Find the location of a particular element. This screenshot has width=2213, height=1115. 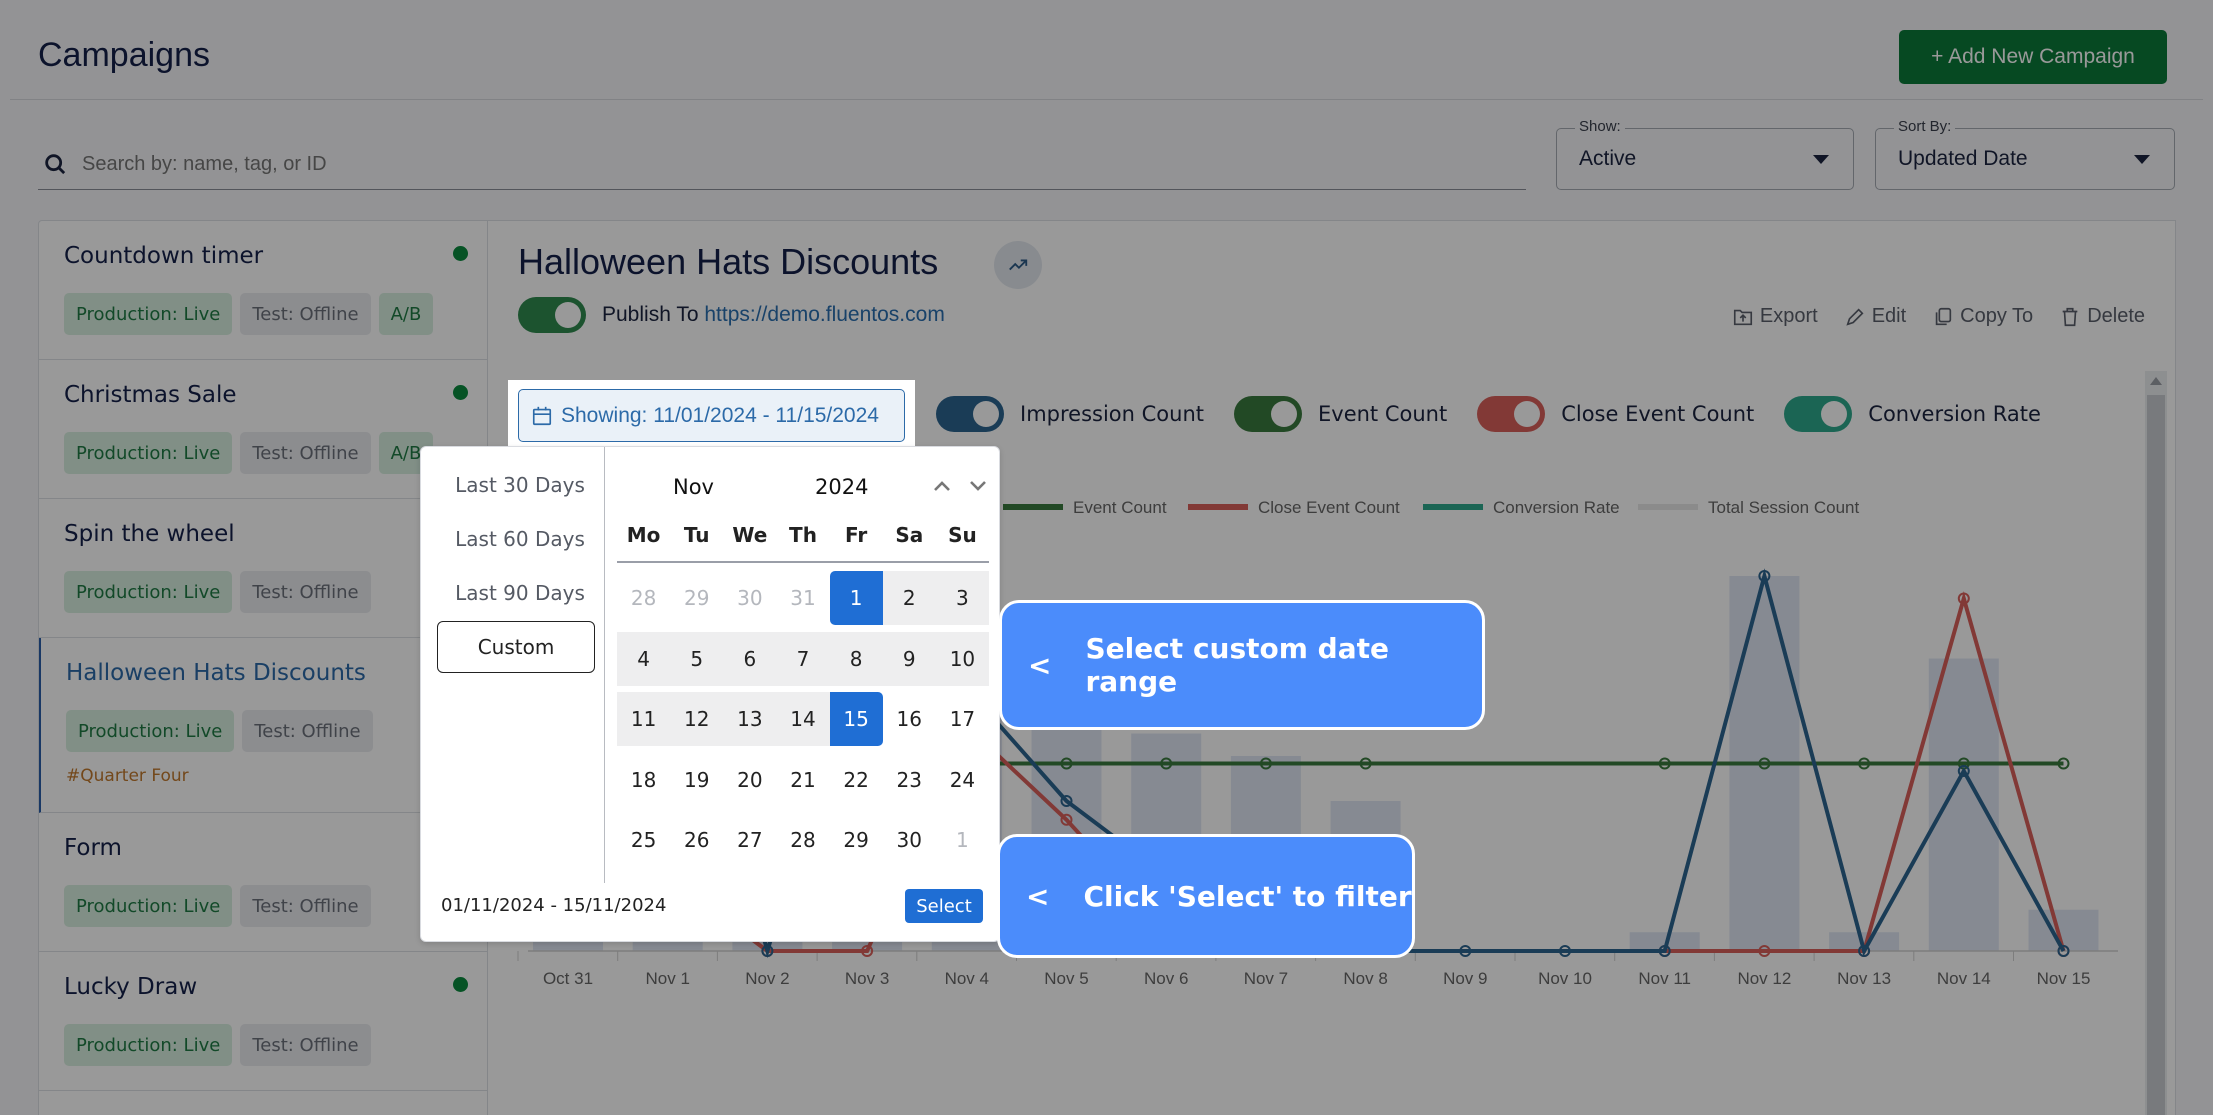

calendar-week: 4 5 6 7 8 9 10 is located at coordinates (803, 659).